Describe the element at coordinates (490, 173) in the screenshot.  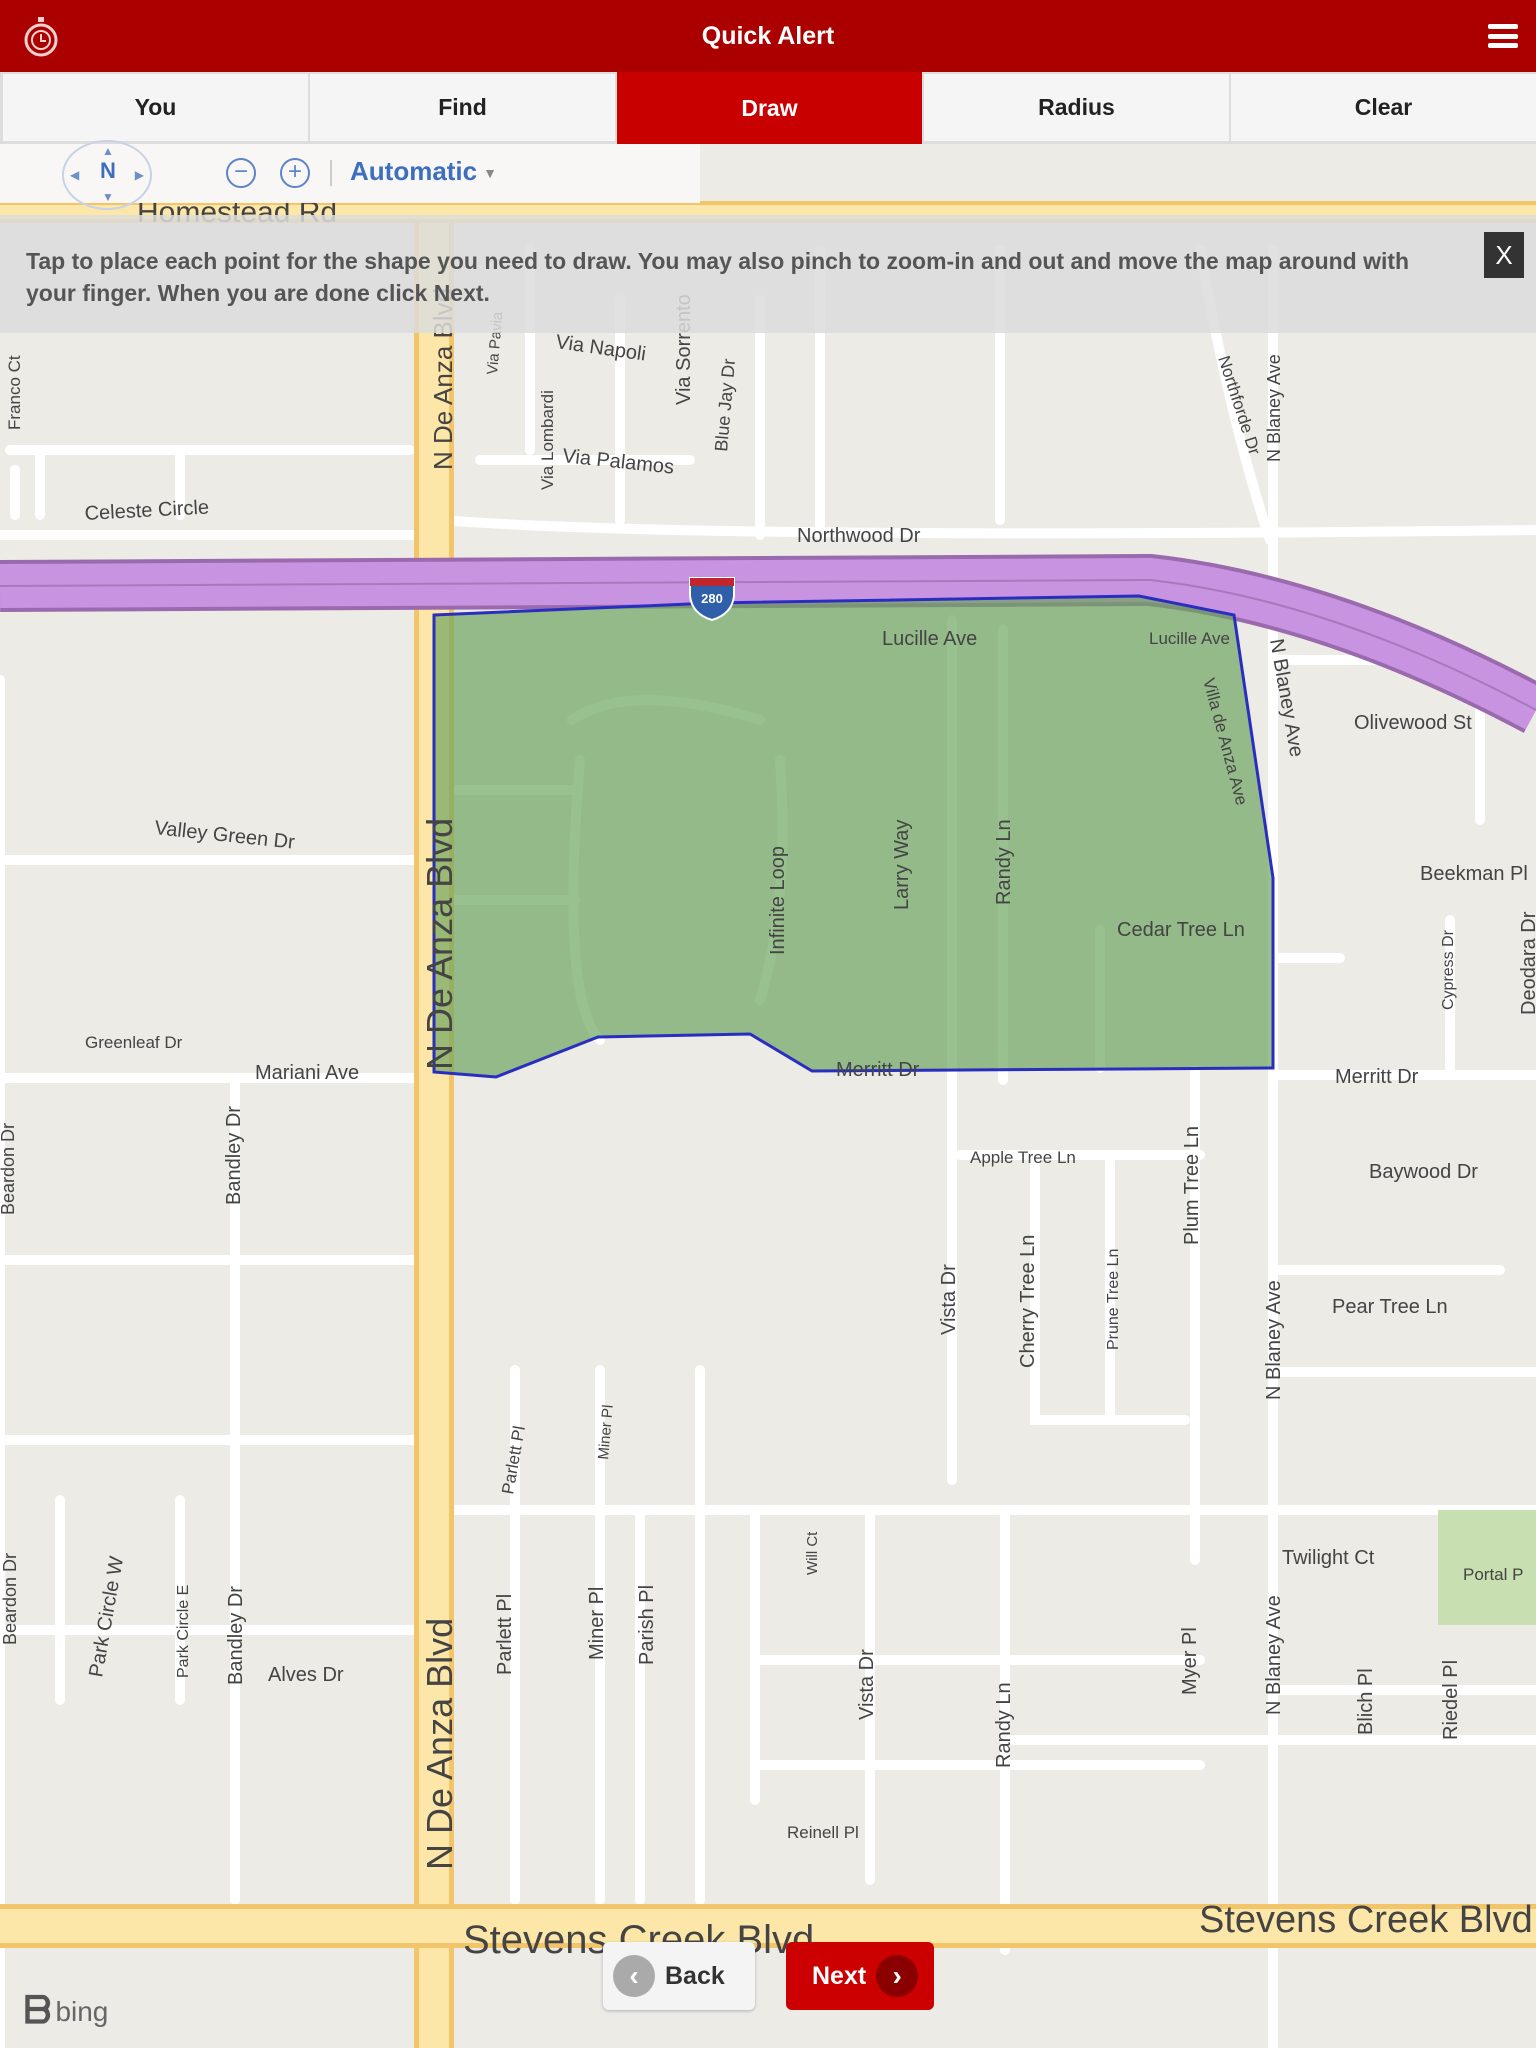
I see `caret-down-icon: ▼` at that location.